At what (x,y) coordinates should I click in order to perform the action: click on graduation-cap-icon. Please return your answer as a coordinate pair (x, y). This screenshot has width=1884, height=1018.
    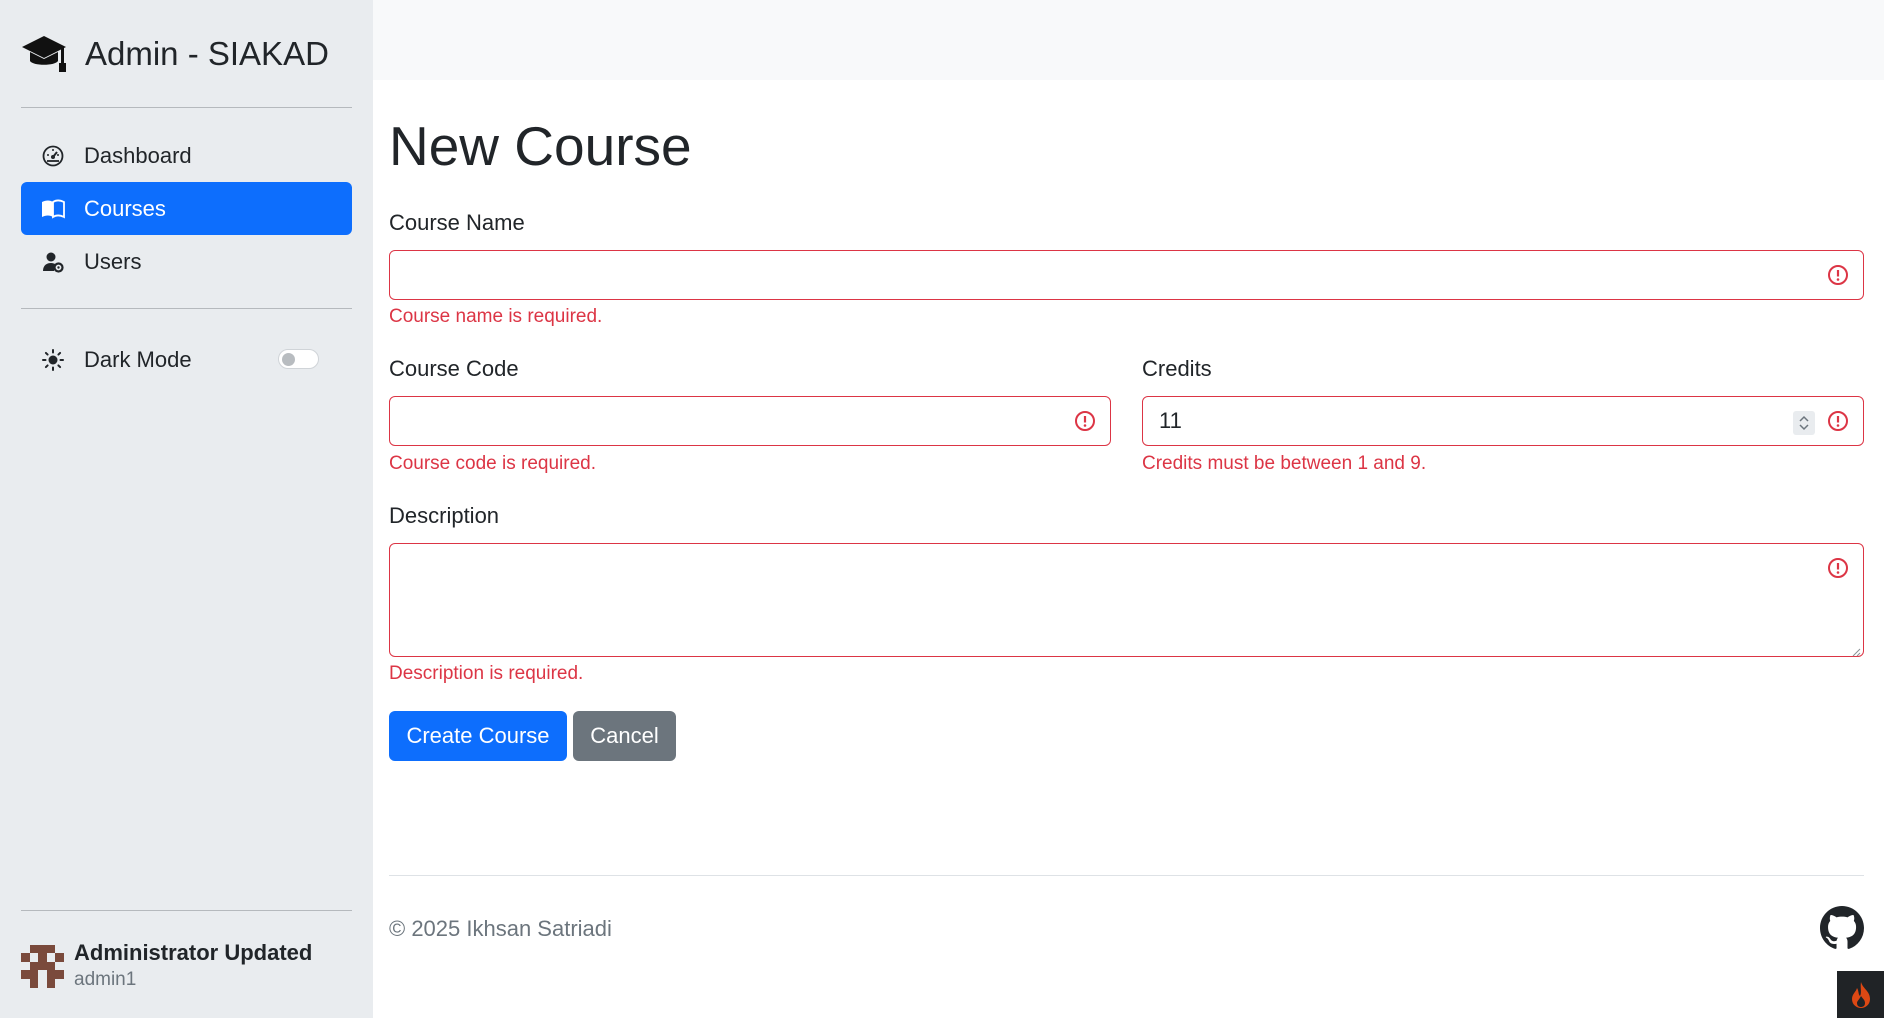
    Looking at the image, I should click on (44, 54).